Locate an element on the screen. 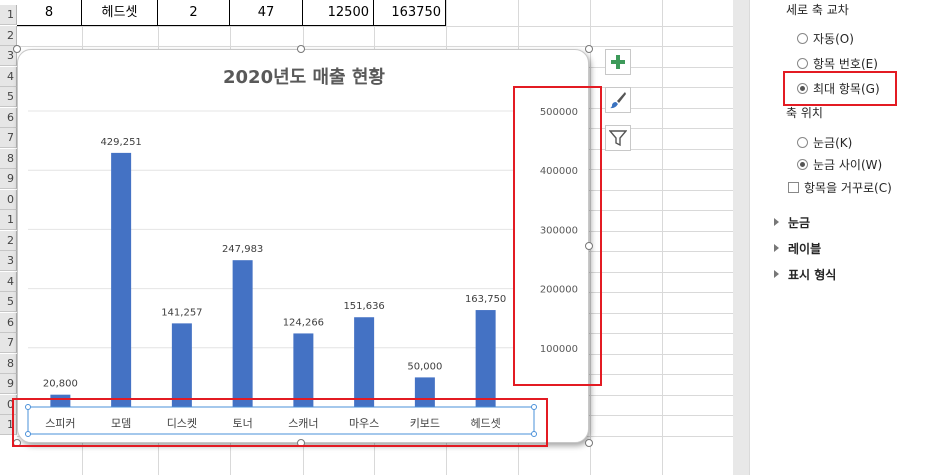  radio-between-tick-label: 눈금 사이(W) is located at coordinates (847, 164).